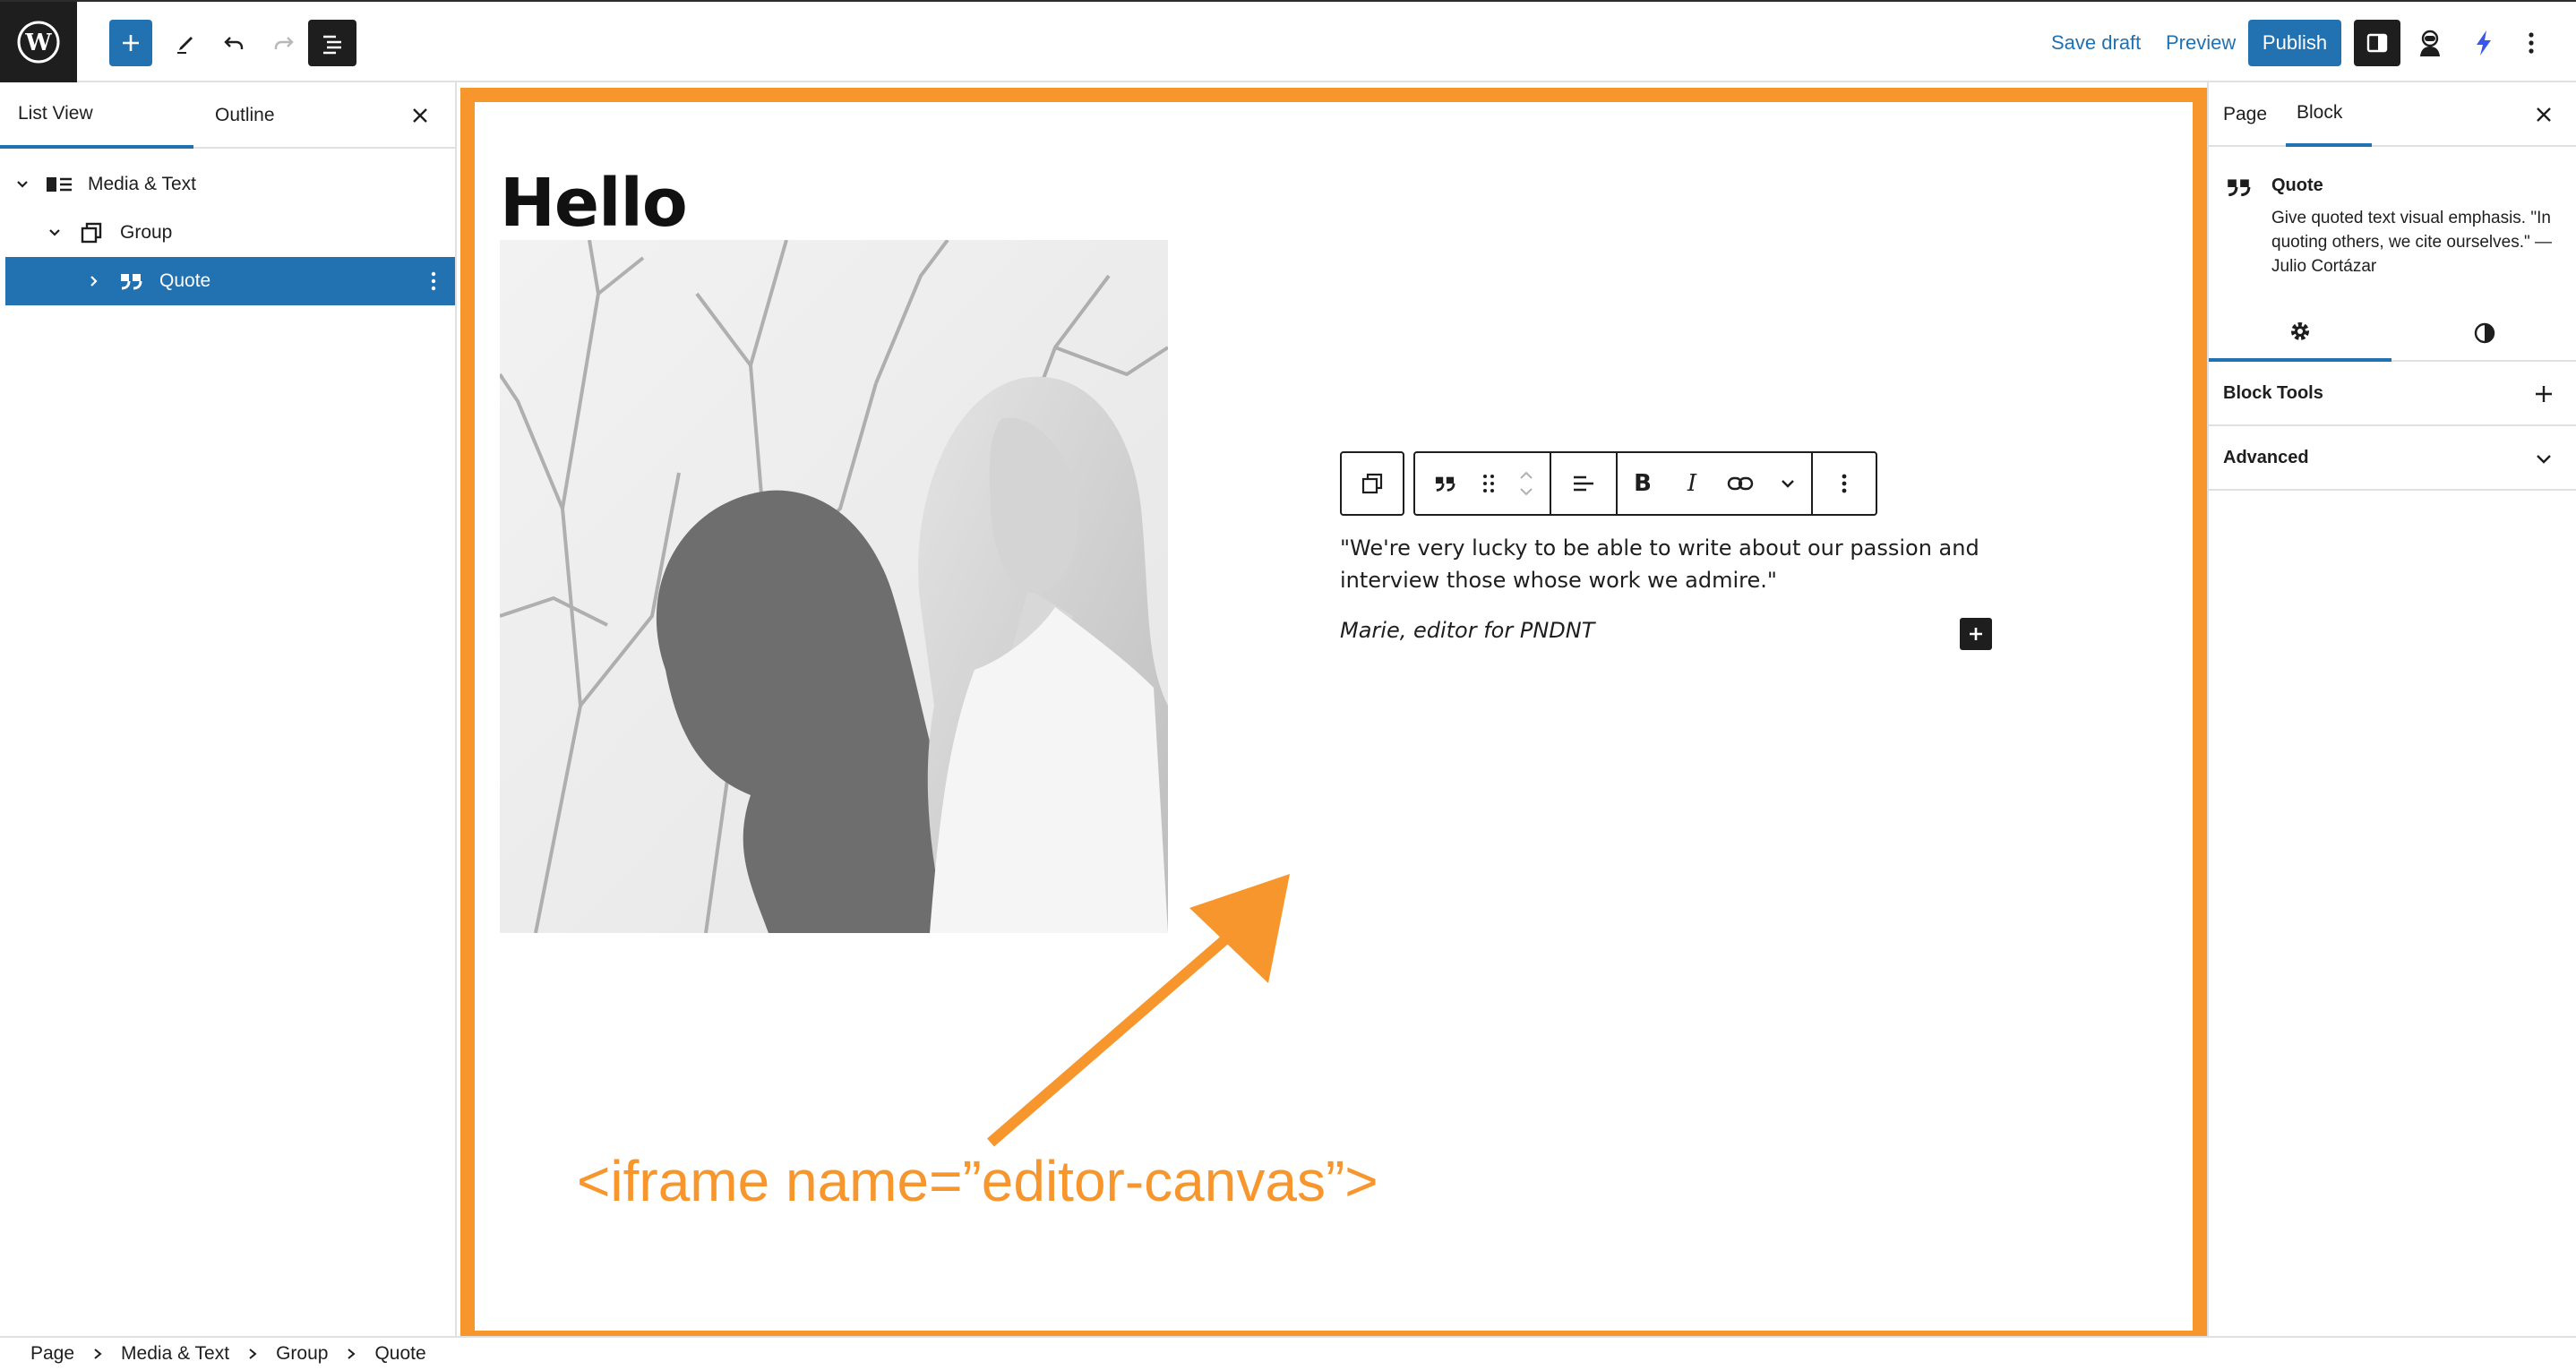  I want to click on list-view-item-label: Media & Text, so click(142, 184).